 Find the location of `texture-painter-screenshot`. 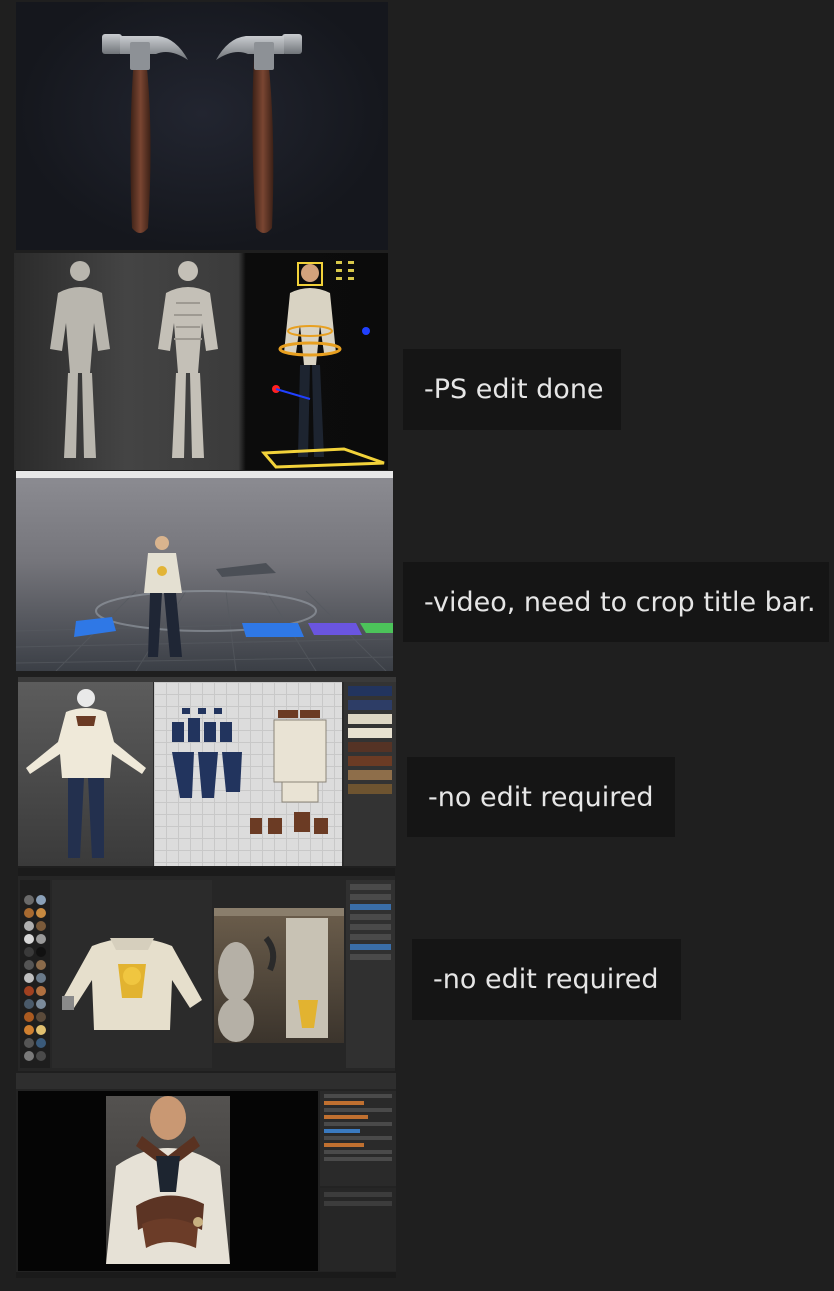

texture-painter-screenshot is located at coordinates (206, 969).